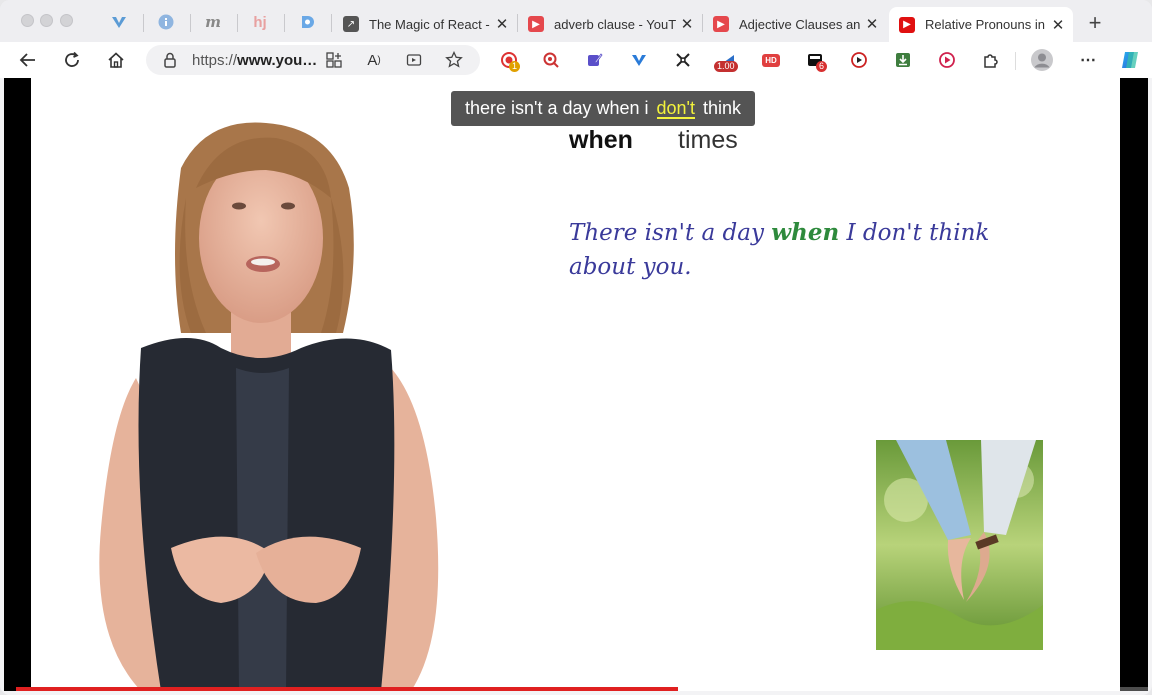 The image size is (1152, 695). I want to click on sentence-highlight: when, so click(805, 232).